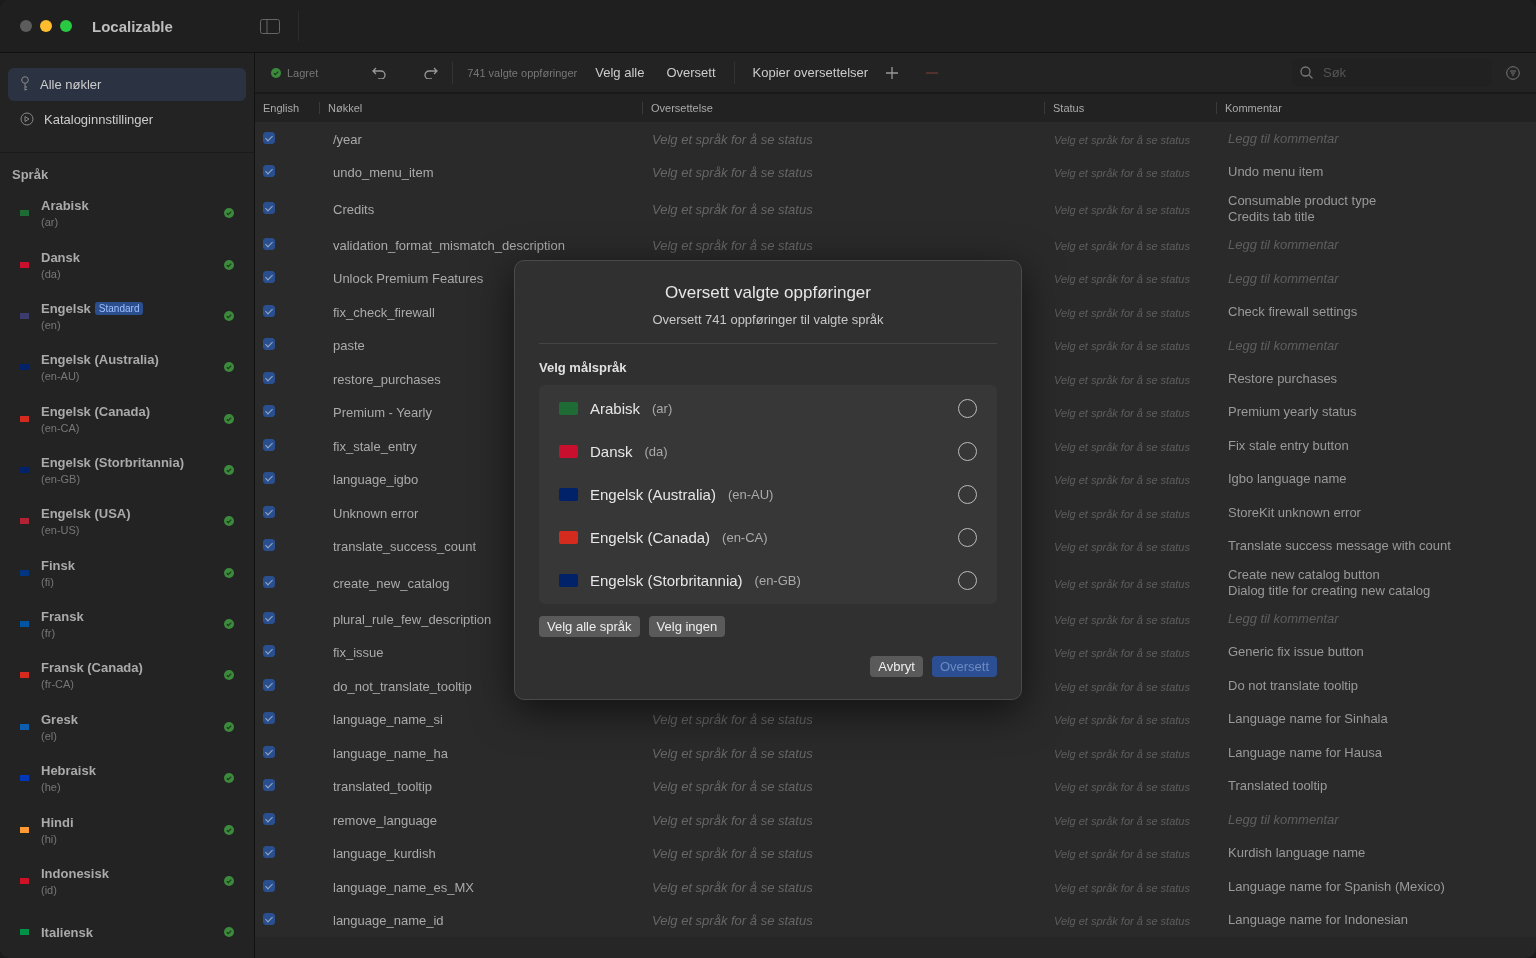 The height and width of the screenshot is (958, 1536). Describe the element at coordinates (768, 319) in the screenshot. I see `dialog-subtitle: Oversett 741 oppføringer til valgte språk` at that location.